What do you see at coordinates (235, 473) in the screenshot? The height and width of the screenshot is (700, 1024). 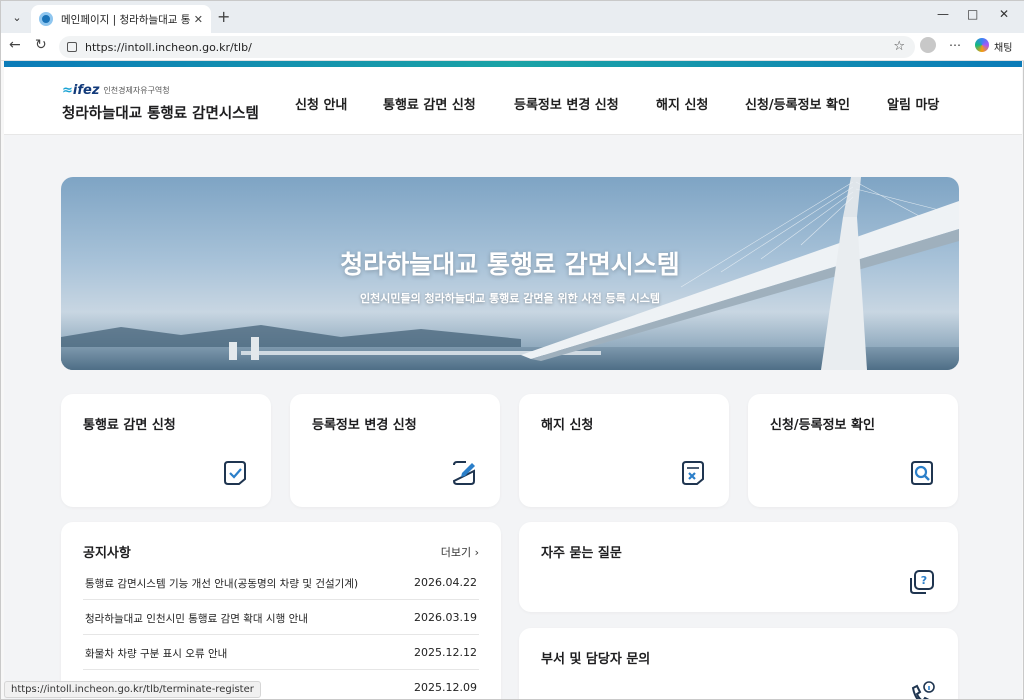 I see `check-doc-icon` at bounding box center [235, 473].